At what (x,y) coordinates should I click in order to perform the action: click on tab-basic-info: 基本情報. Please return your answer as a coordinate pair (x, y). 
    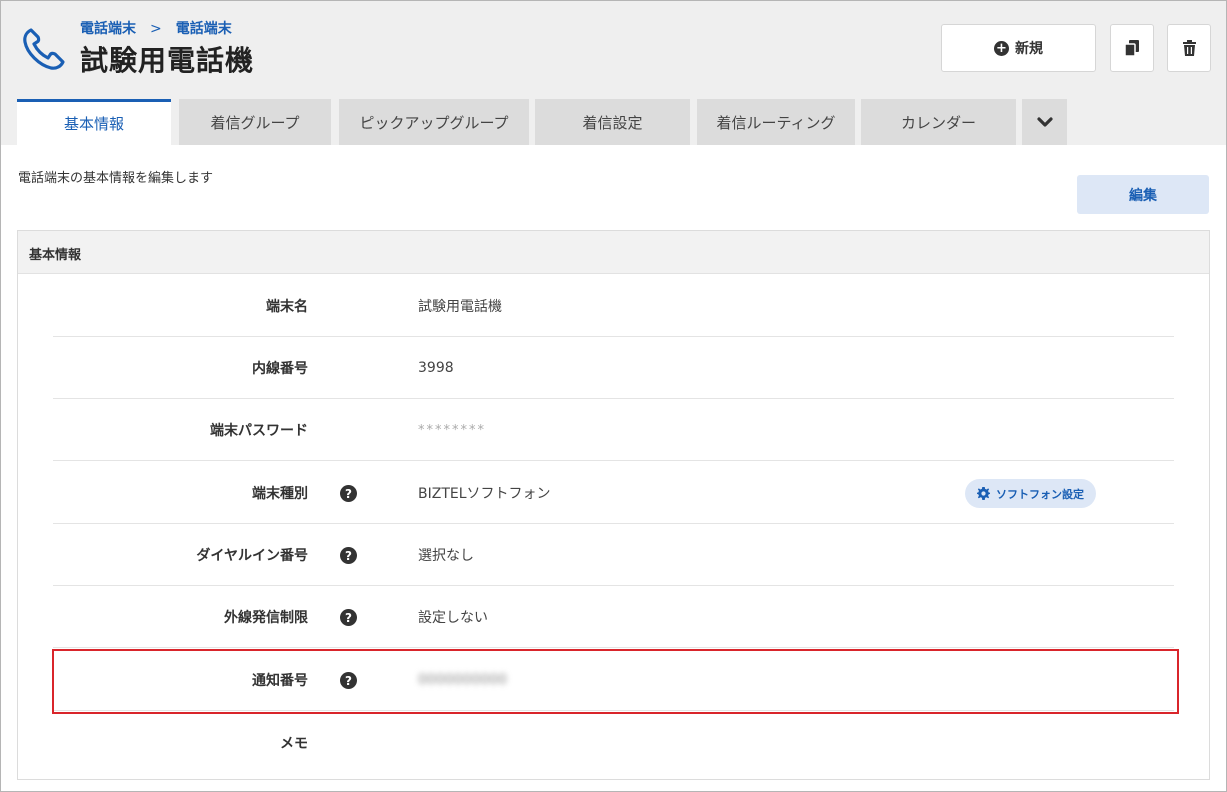
    Looking at the image, I should click on (94, 122).